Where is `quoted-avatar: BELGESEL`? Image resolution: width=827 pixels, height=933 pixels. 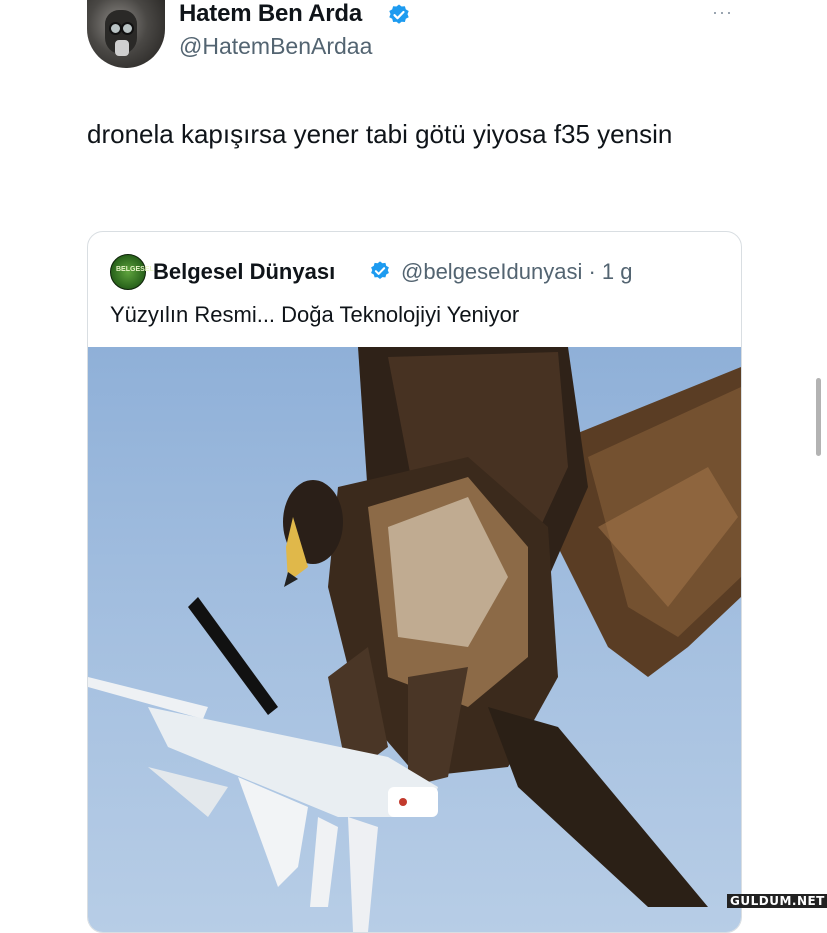
quoted-avatar: BELGESEL is located at coordinates (132, 272).